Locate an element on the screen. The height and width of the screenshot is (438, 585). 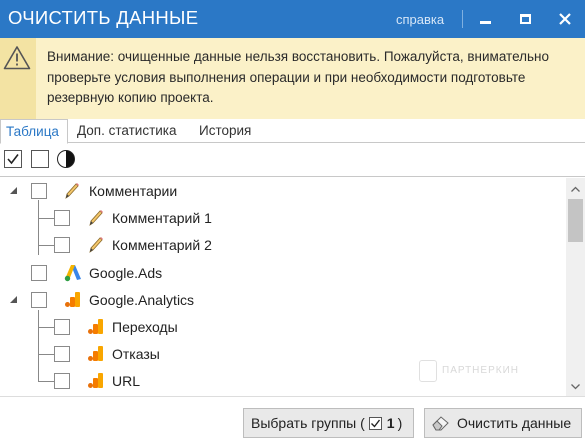
tree-row: Комментарий 2 is located at coordinates (283, 245).